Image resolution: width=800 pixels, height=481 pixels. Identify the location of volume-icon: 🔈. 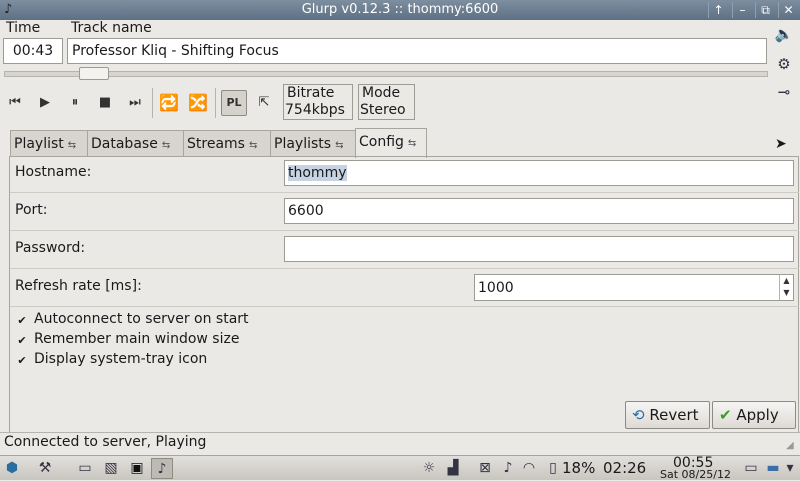
(784, 34).